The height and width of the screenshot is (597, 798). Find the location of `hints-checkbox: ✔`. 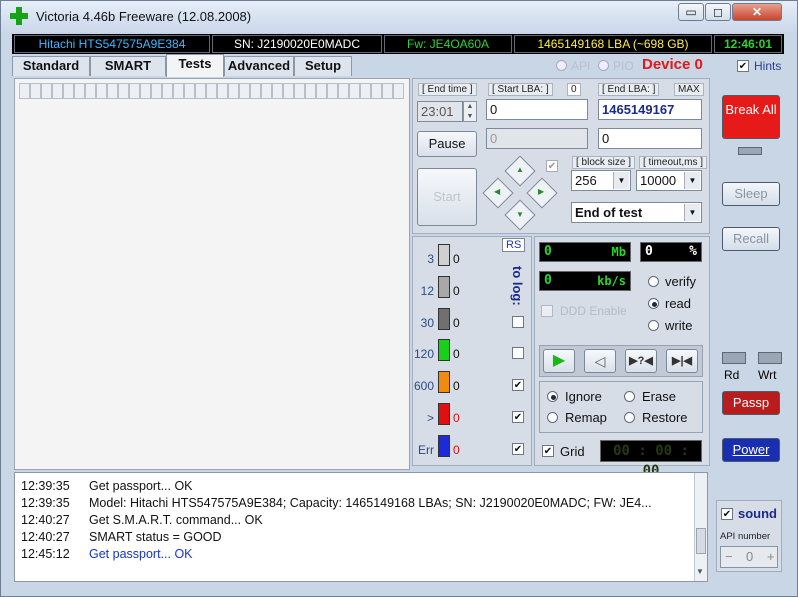

hints-checkbox: ✔ is located at coordinates (743, 66).